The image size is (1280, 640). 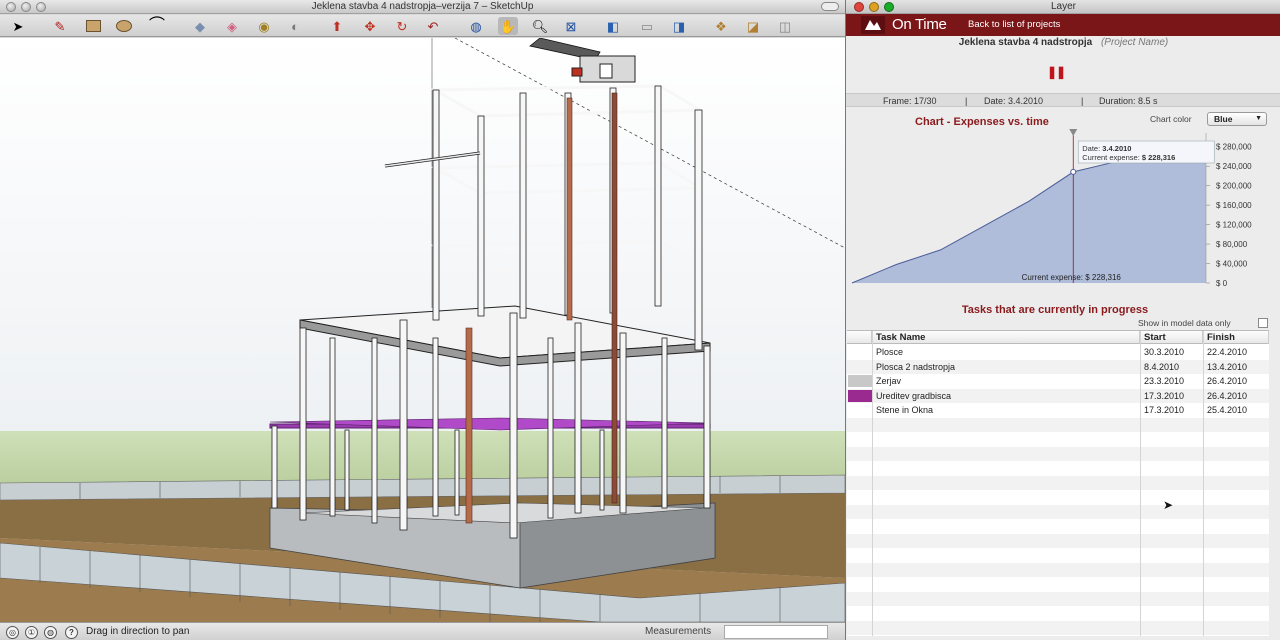 What do you see at coordinates (1232, 244) in the screenshot?
I see `y-tick-label: $ 80,000` at bounding box center [1232, 244].